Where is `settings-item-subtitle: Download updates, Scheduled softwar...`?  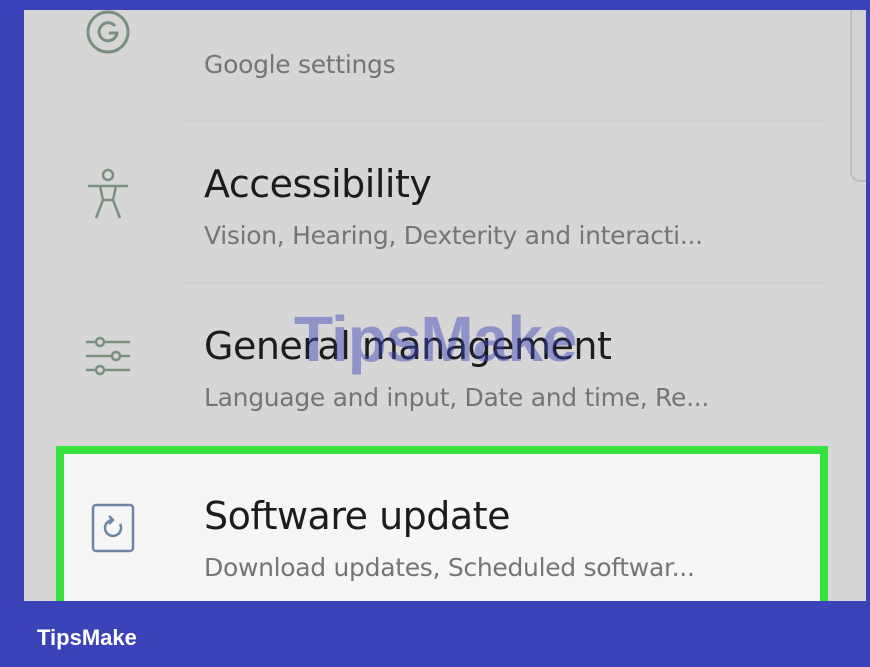
settings-item-subtitle: Download updates, Scheduled softwar... is located at coordinates (449, 567).